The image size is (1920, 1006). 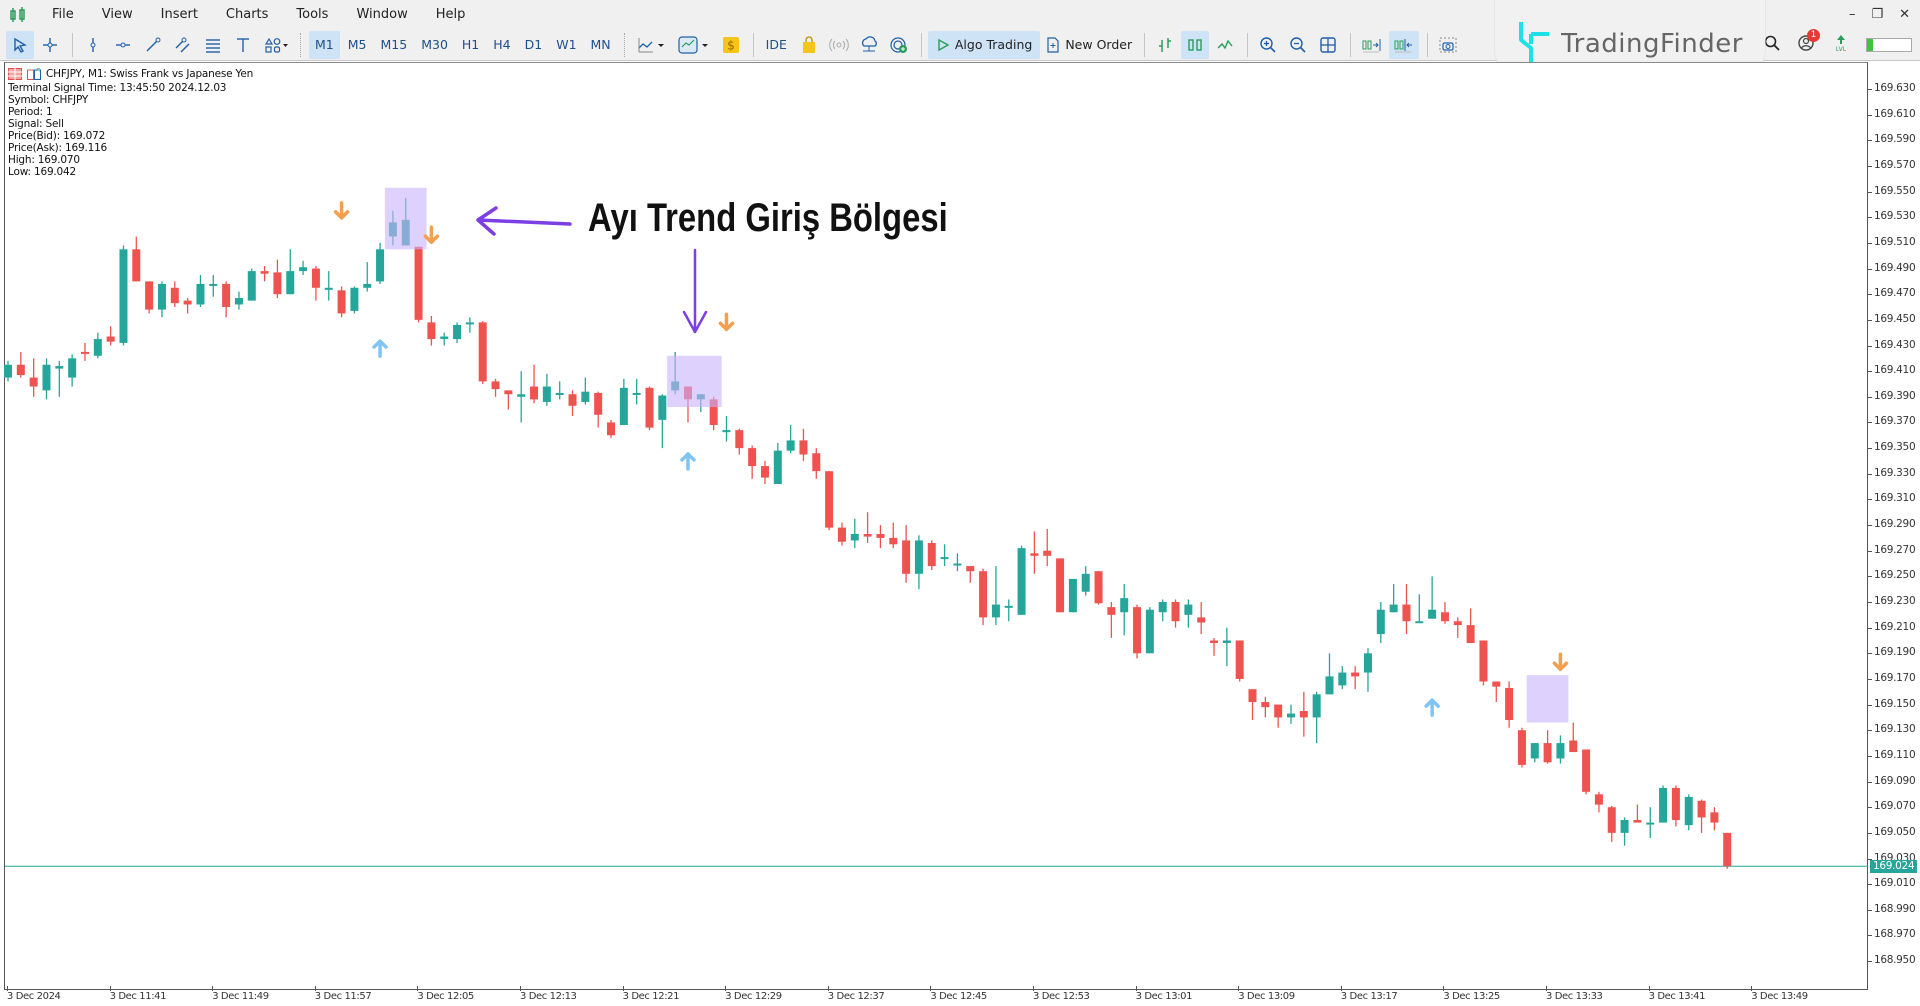 What do you see at coordinates (1895, 780) in the screenshot?
I see `price-tick-label: 169.090` at bounding box center [1895, 780].